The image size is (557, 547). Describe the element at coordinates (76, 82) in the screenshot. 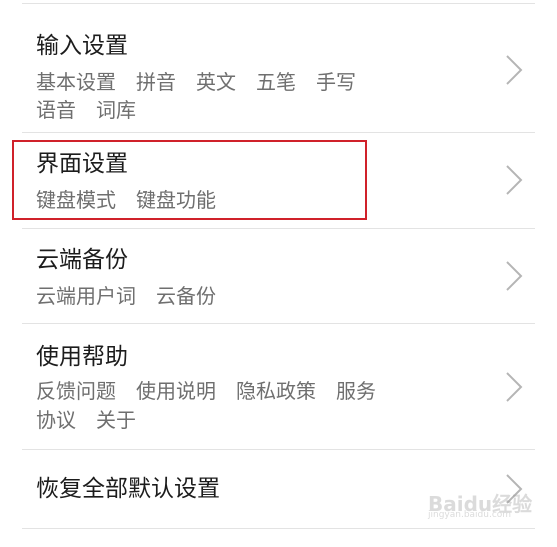

I see `sub-option: 基本设置` at that location.